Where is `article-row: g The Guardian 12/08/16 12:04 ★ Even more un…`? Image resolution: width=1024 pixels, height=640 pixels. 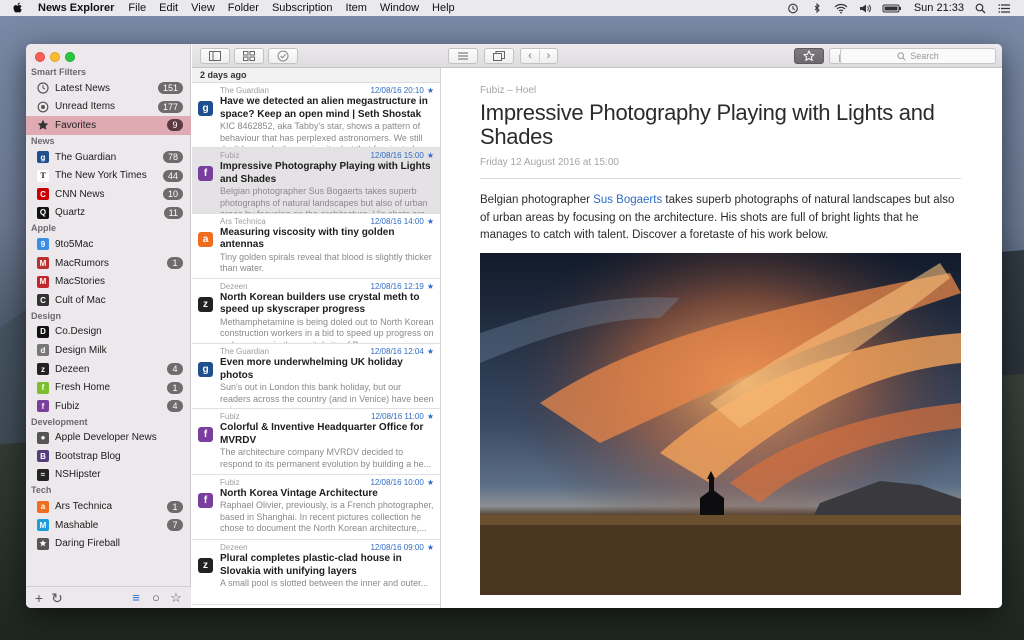
article-row: g The Guardian 12/08/16 12:04 ★ Even more un… is located at coordinates (316, 377).